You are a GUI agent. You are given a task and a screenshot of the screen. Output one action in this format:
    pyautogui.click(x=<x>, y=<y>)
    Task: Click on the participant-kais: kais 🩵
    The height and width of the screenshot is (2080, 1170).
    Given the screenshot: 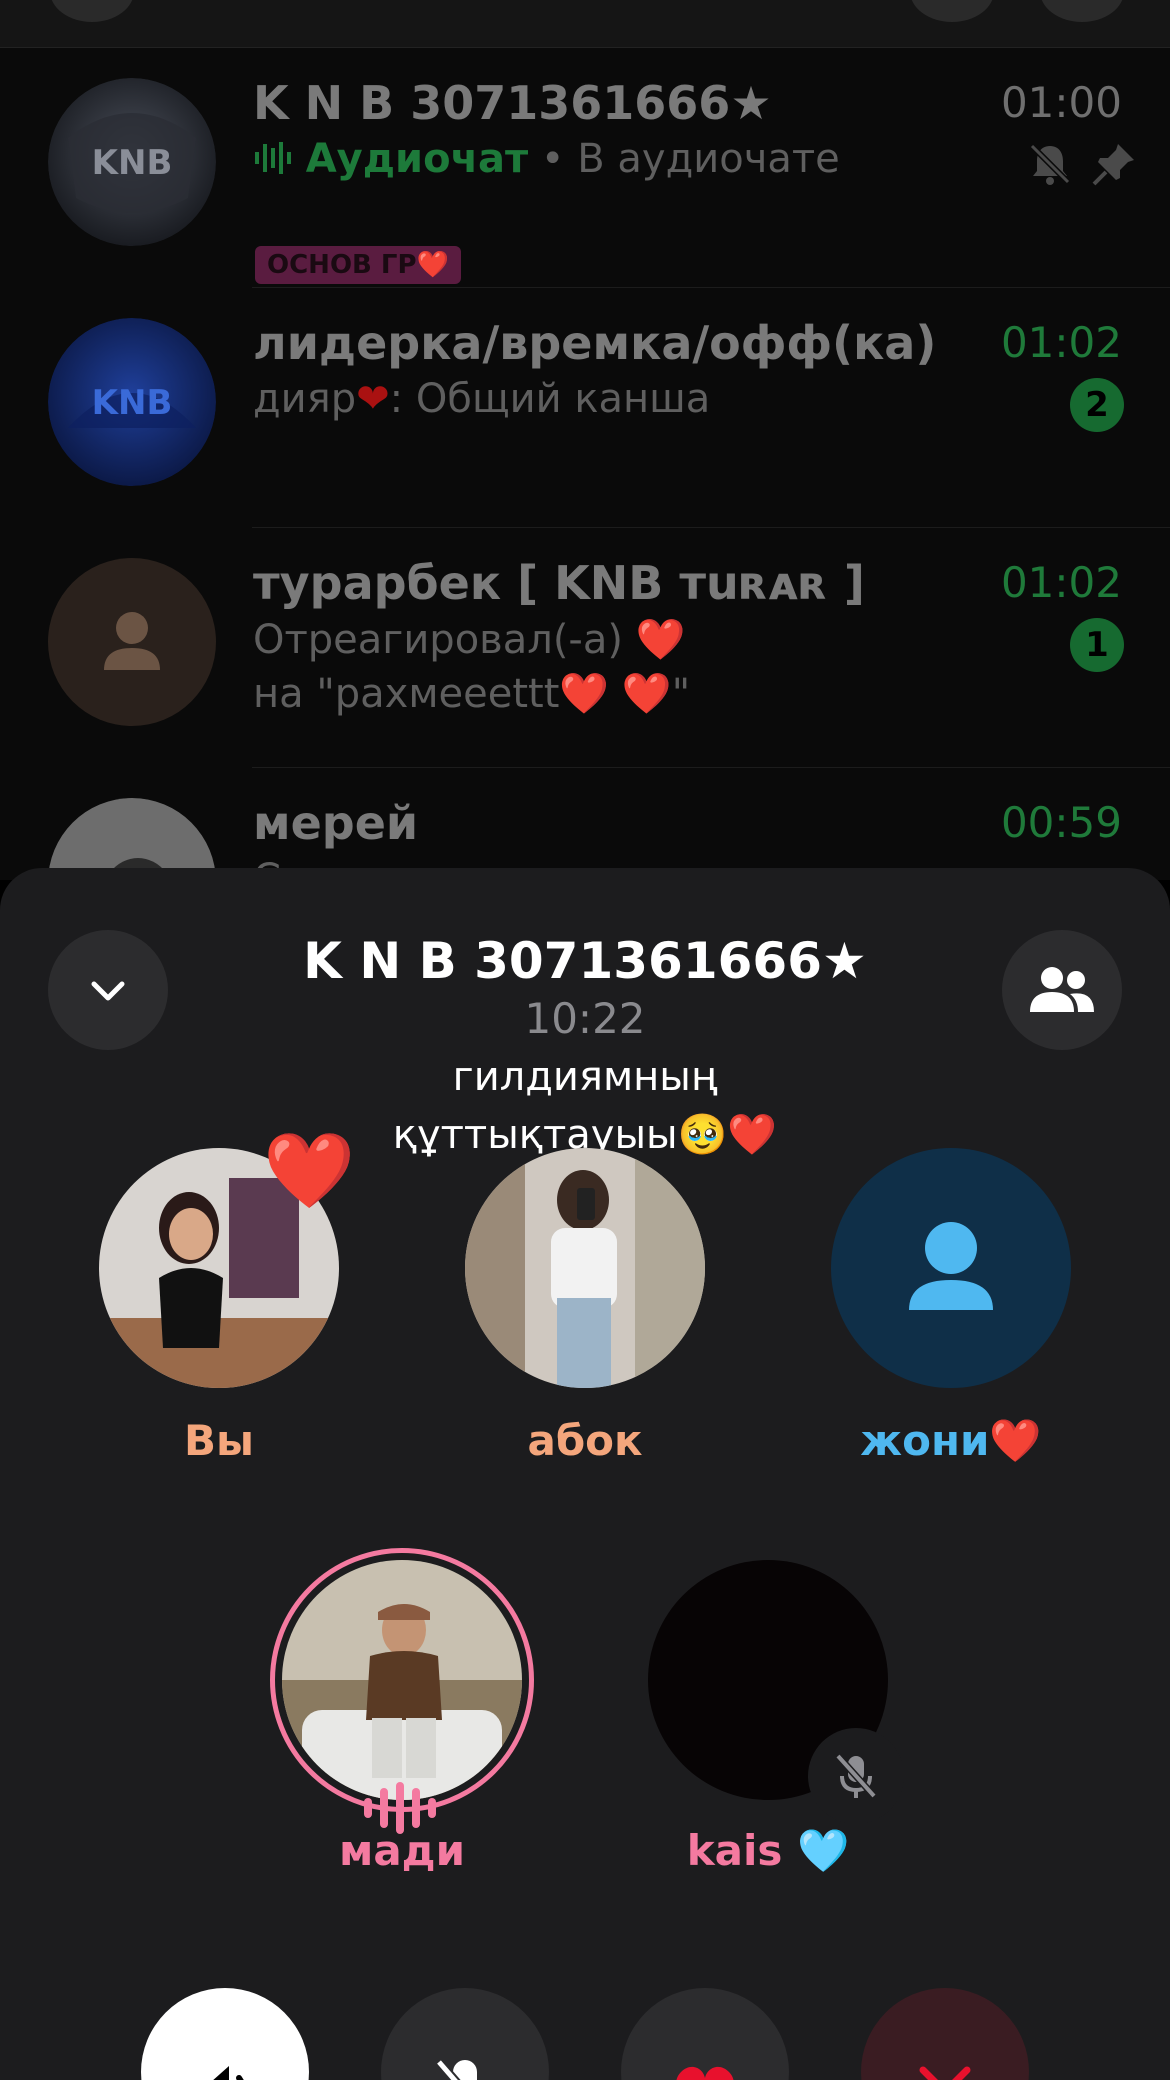 What is the action you would take?
    pyautogui.click(x=768, y=1713)
    